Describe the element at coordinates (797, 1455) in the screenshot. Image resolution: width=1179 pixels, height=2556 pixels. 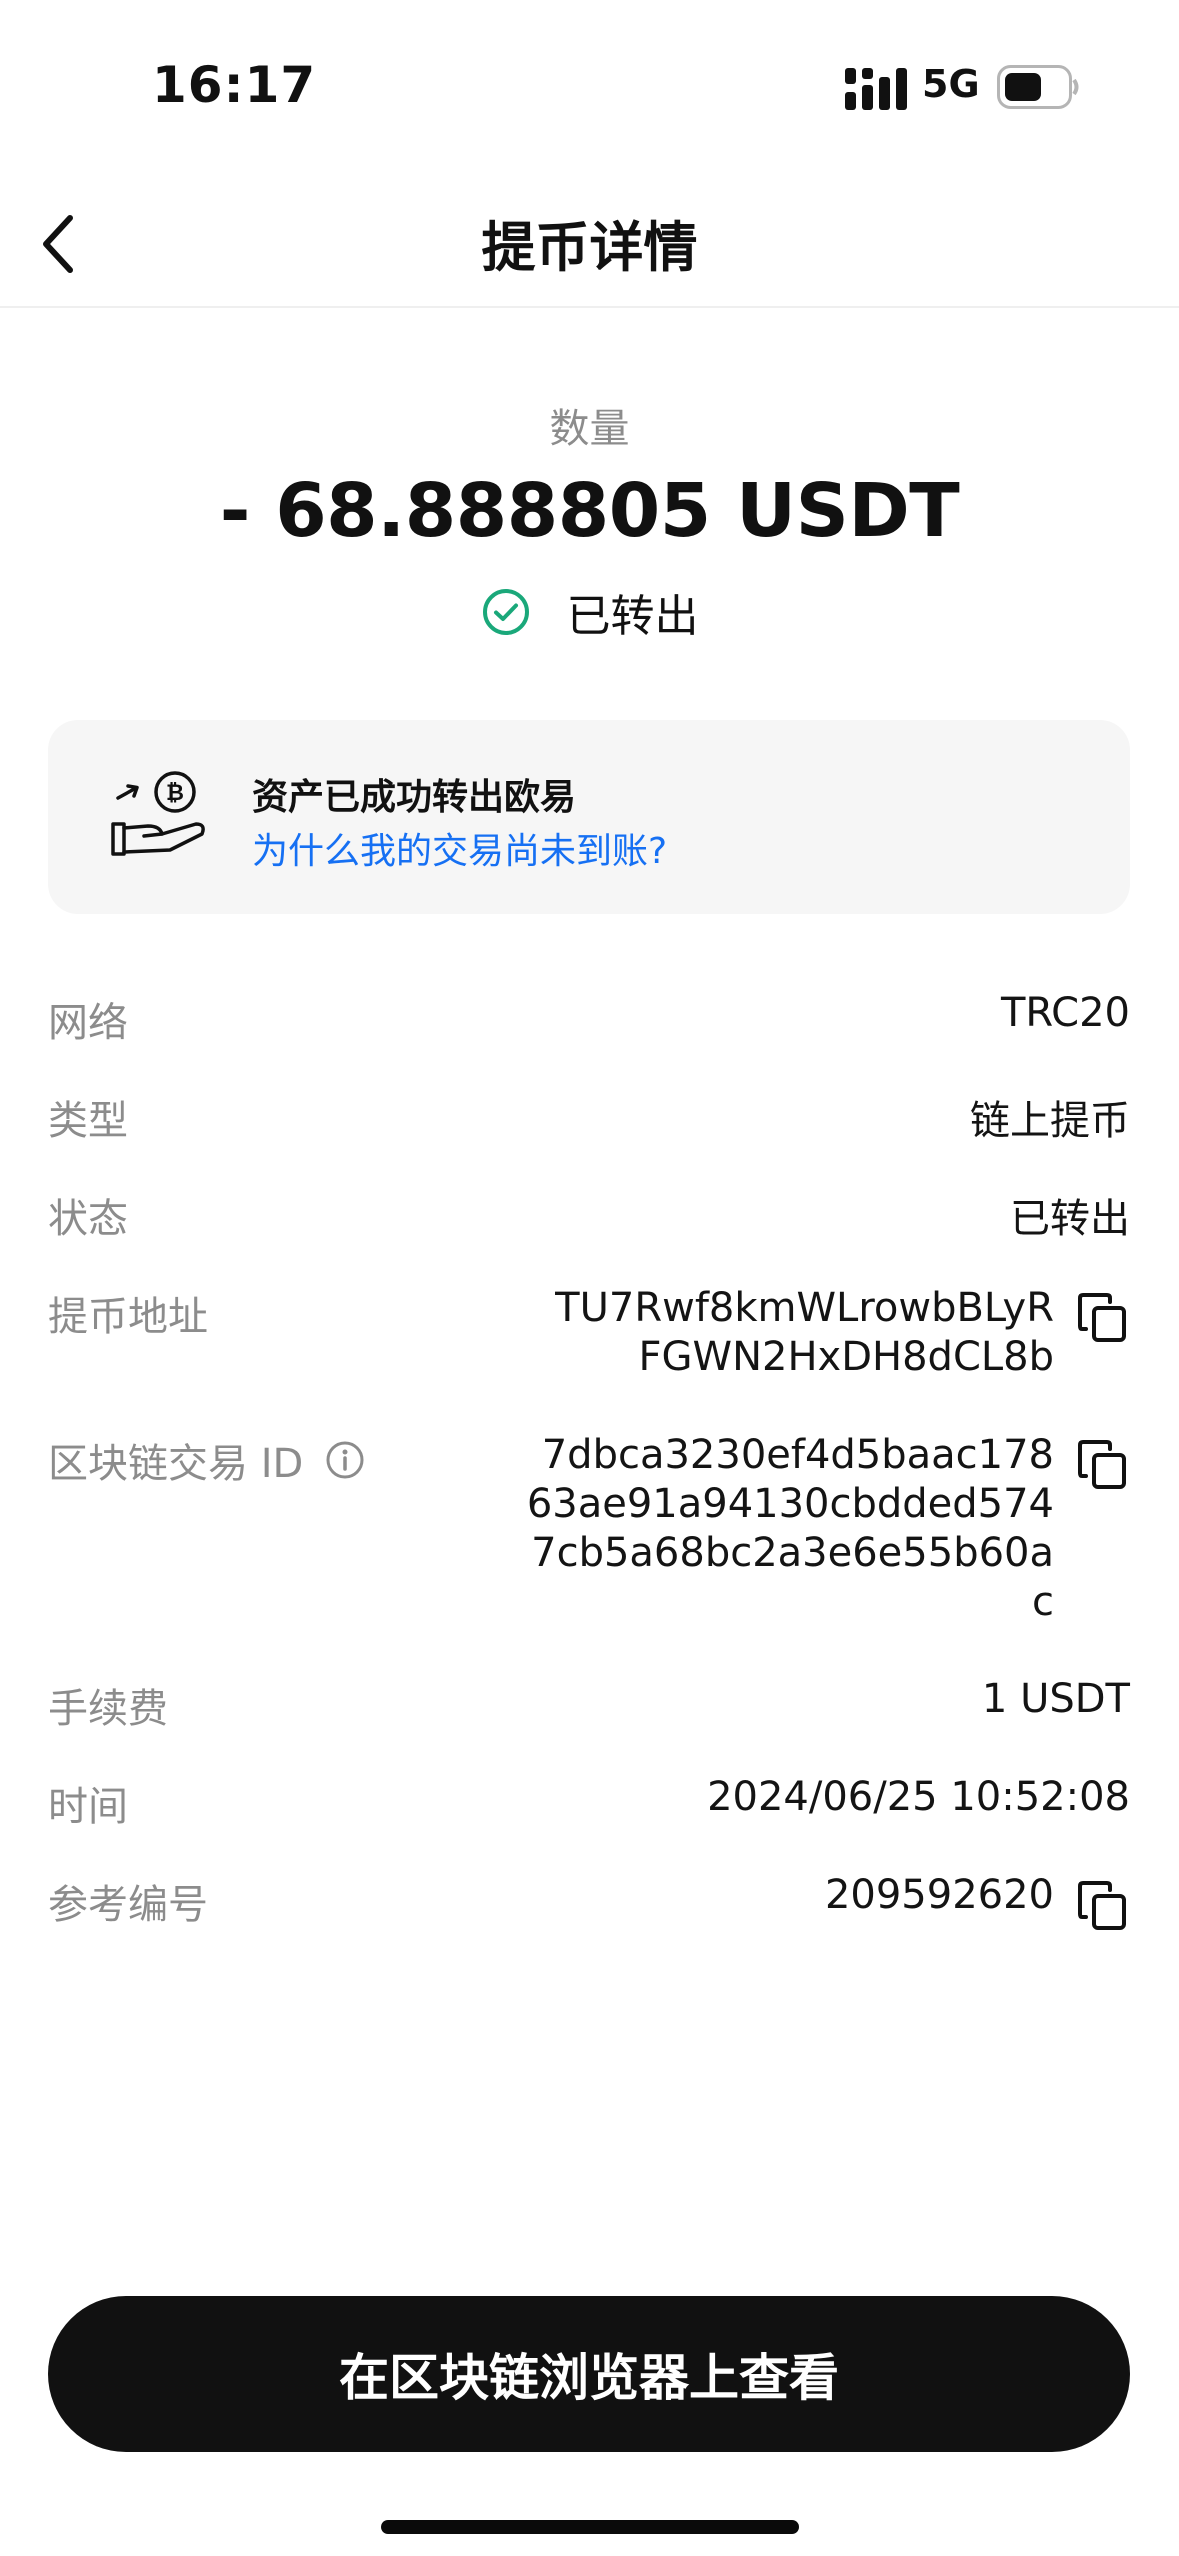
I see `txid-line: 7dbca3230ef4d5baac178` at that location.